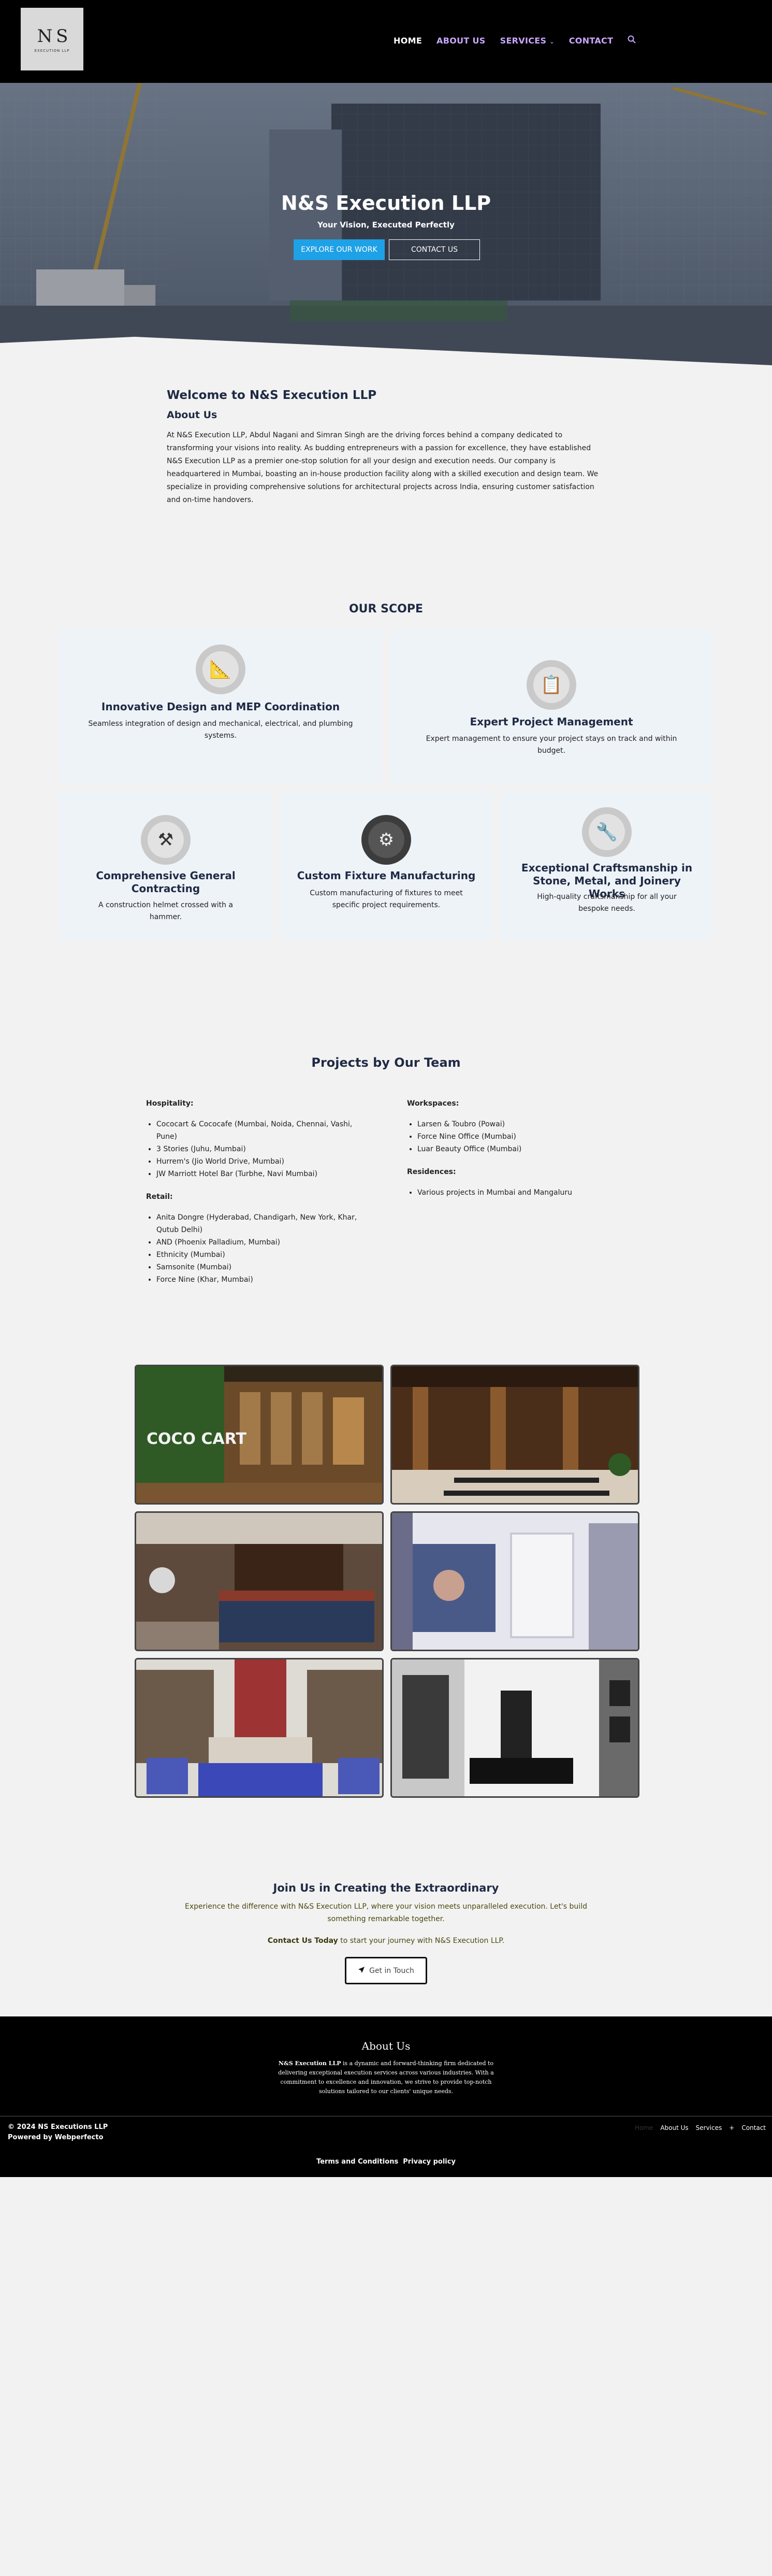 The image size is (772, 2576). What do you see at coordinates (339, 249) in the screenshot?
I see `explore-work-button: EXPLORE OUR WORK` at bounding box center [339, 249].